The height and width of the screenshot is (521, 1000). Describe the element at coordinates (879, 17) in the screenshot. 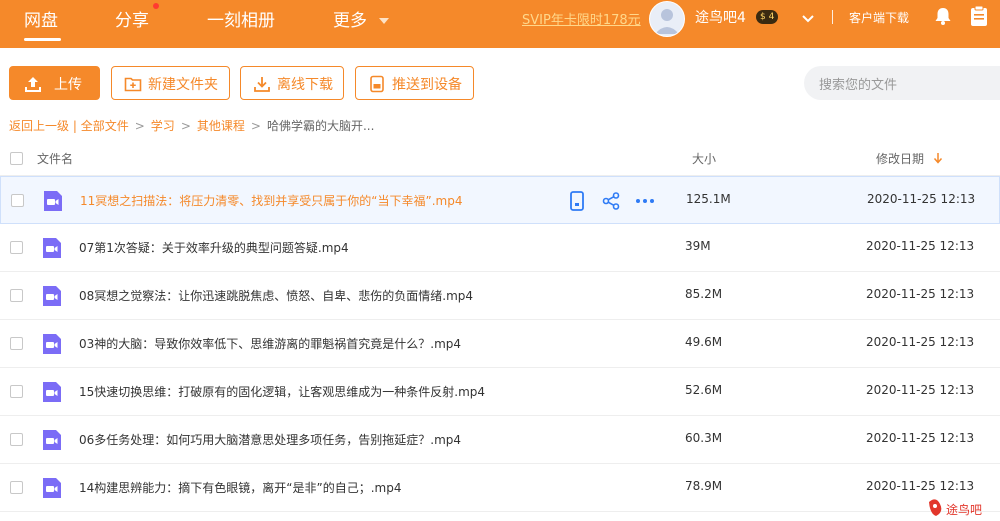

I see `client-download-link: 客户端下载` at that location.